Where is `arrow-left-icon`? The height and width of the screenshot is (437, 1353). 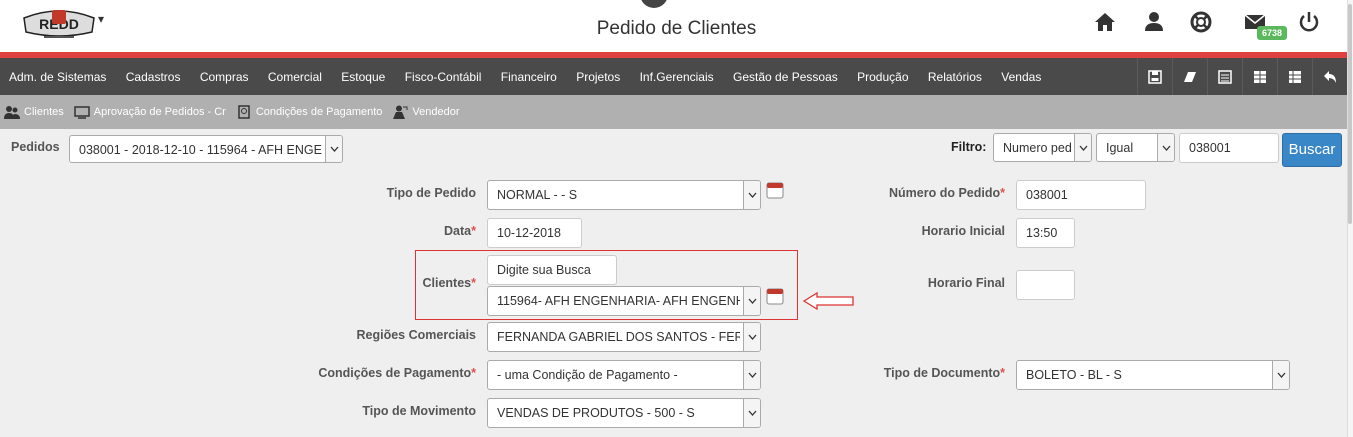 arrow-left-icon is located at coordinates (828, 301).